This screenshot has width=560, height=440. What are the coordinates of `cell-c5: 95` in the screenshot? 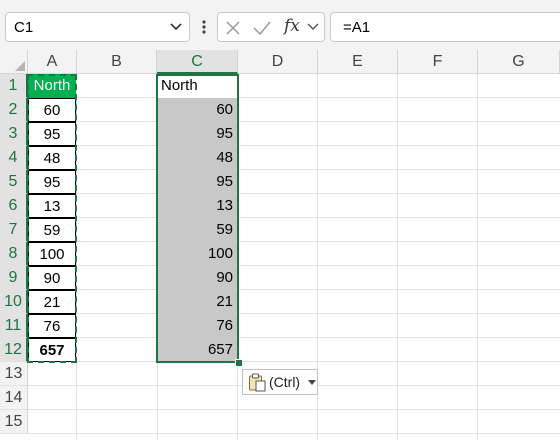 It's located at (197, 182).